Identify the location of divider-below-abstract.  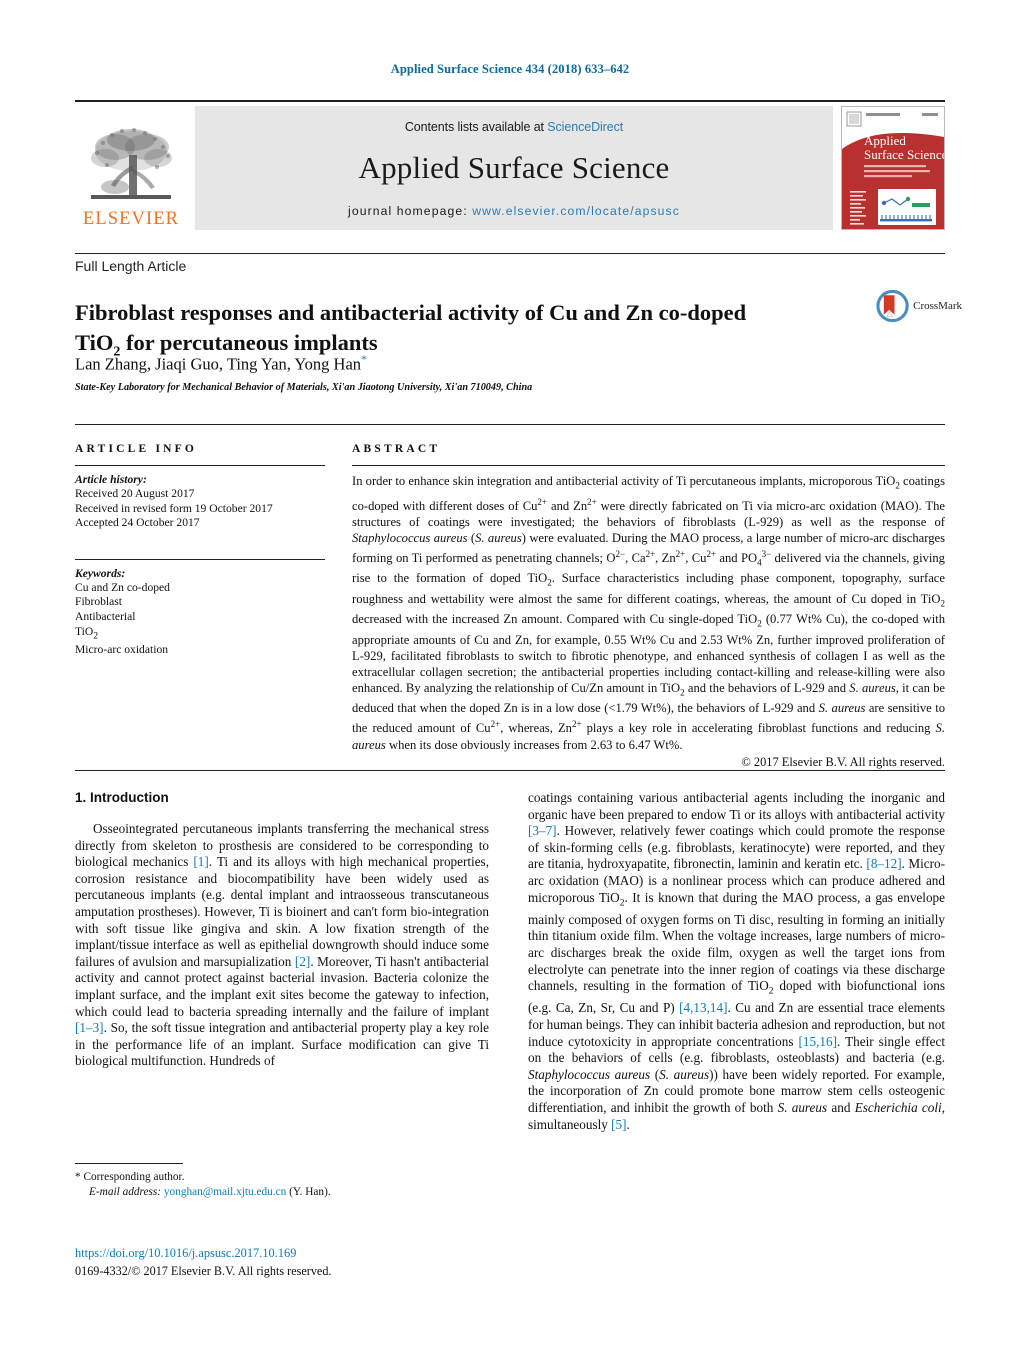
(510, 770).